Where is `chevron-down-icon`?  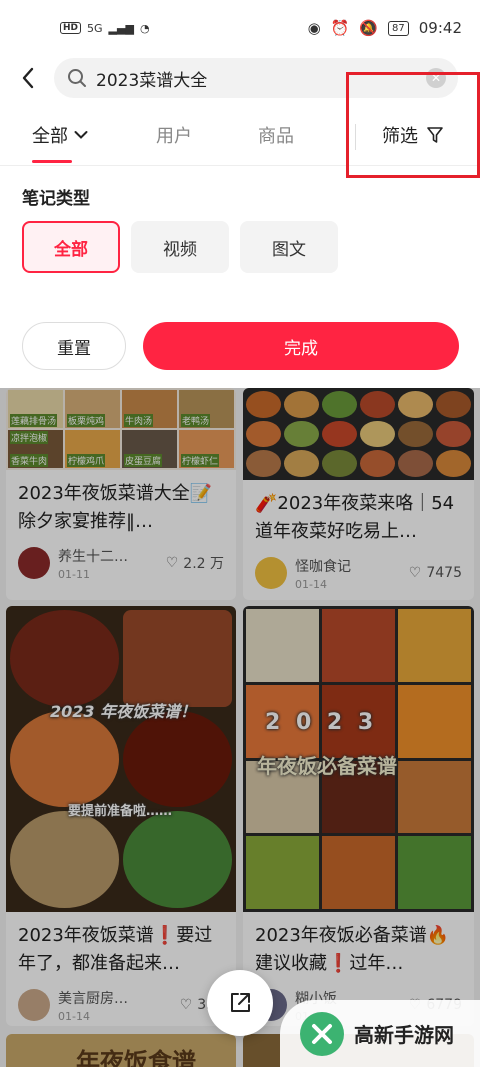
chevron-down-icon is located at coordinates (81, 135).